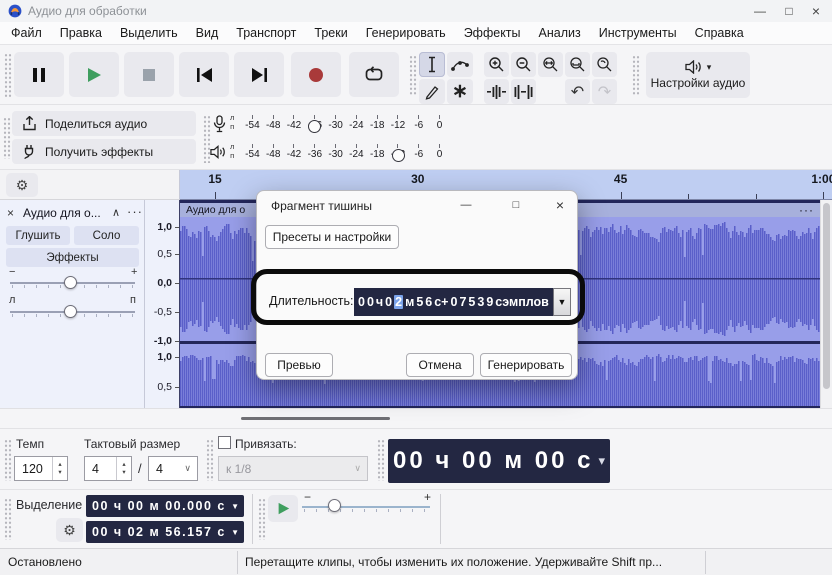  I want to click on caret-down-icon: ▾, so click(601, 461).